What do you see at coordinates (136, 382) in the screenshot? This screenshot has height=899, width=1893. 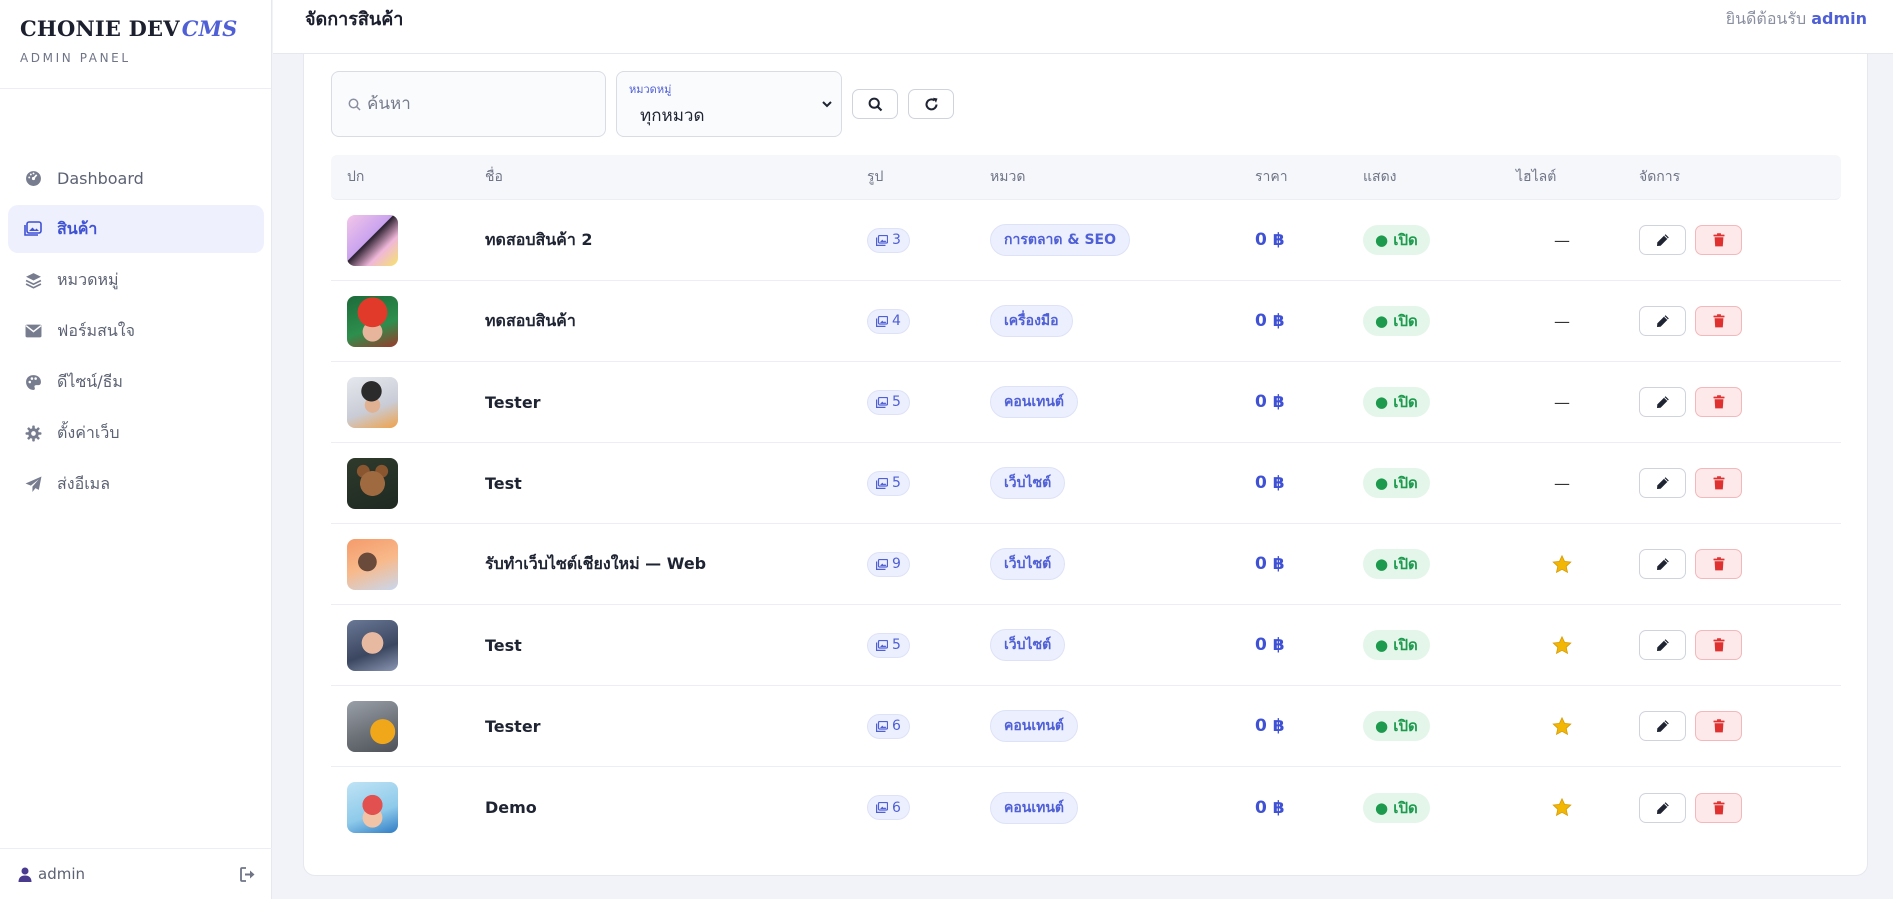 I see `sidebar-item-design: ดีไซน์/ธีม` at bounding box center [136, 382].